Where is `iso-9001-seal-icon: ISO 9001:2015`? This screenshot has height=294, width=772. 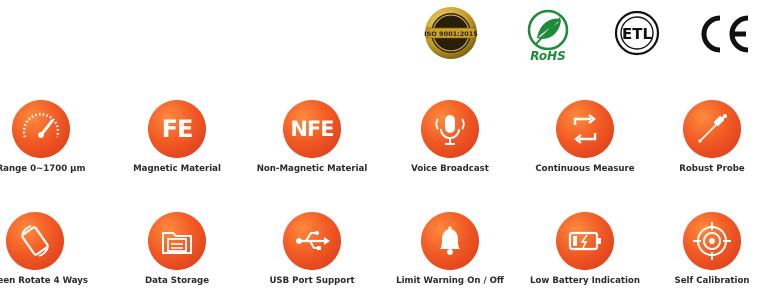 iso-9001-seal-icon: ISO 9001:2015 is located at coordinates (451, 33).